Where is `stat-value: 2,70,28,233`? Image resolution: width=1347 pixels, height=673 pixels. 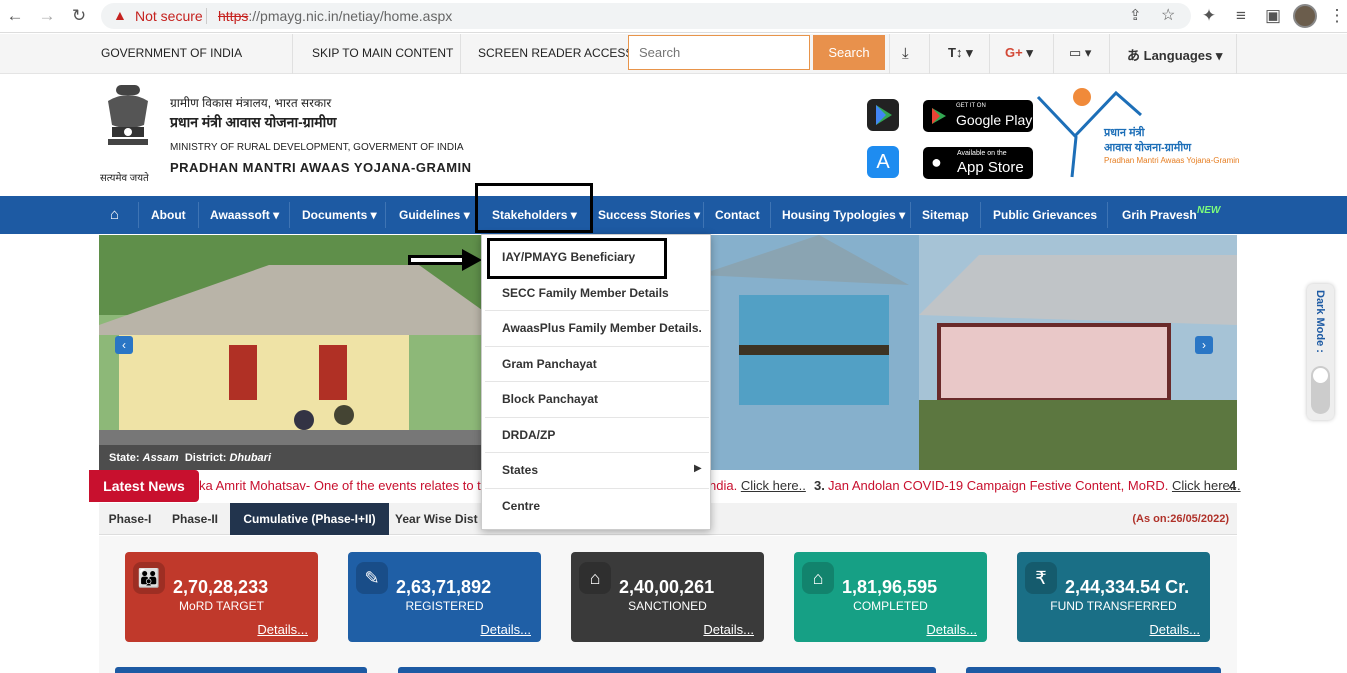 stat-value: 2,70,28,233 is located at coordinates (221, 587).